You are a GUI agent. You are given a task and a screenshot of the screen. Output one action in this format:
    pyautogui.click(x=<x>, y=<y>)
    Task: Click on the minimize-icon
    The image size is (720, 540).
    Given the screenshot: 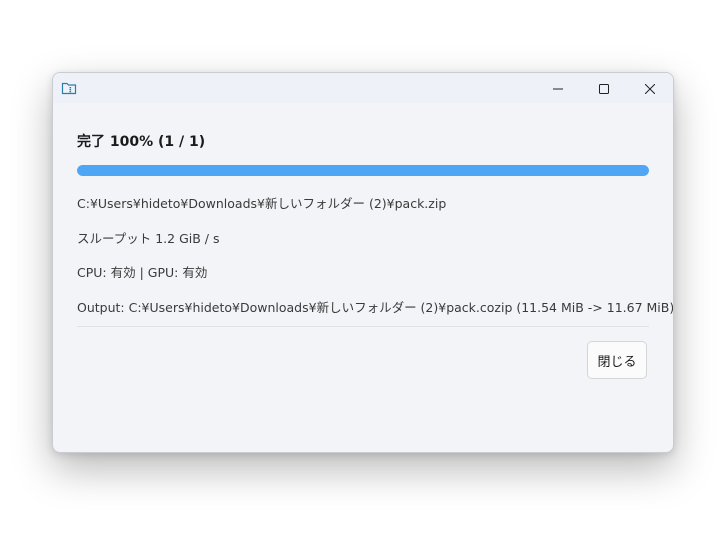 What is the action you would take?
    pyautogui.click(x=558, y=88)
    